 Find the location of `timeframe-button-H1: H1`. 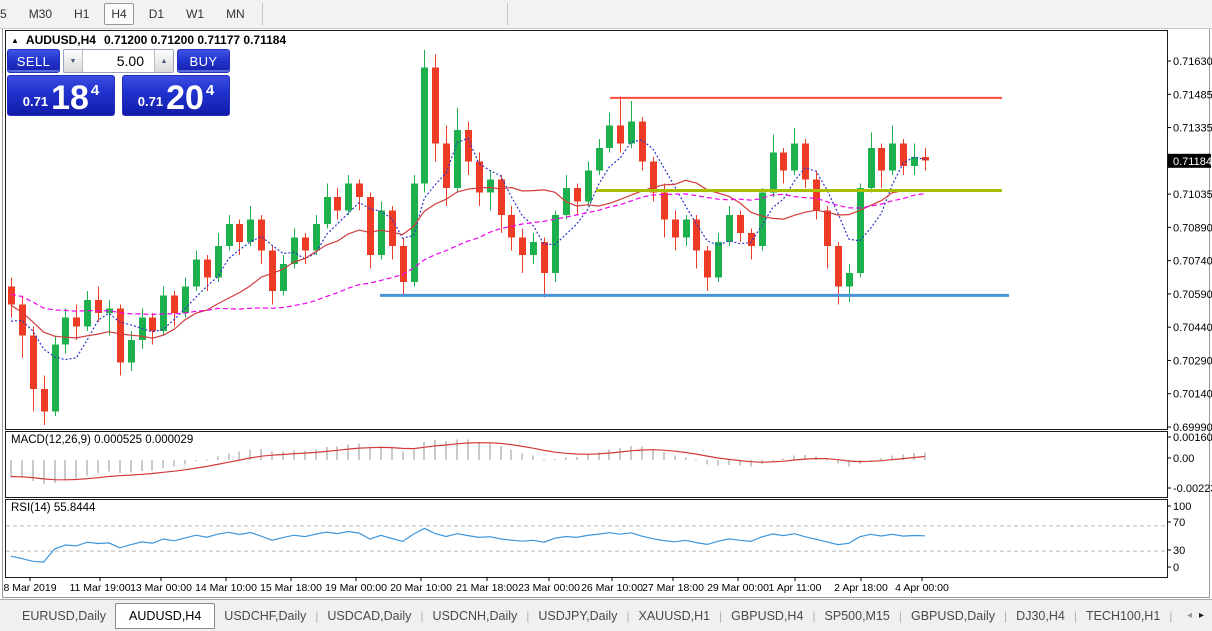

timeframe-button-H1: H1 is located at coordinates (81, 14).